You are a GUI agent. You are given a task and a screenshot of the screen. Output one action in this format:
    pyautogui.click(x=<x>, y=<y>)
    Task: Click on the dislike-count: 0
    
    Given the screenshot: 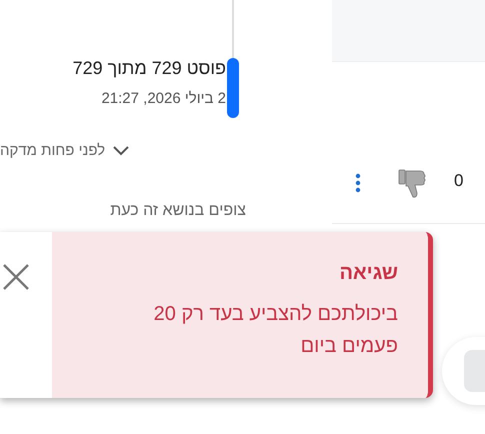 What is the action you would take?
    pyautogui.click(x=459, y=181)
    